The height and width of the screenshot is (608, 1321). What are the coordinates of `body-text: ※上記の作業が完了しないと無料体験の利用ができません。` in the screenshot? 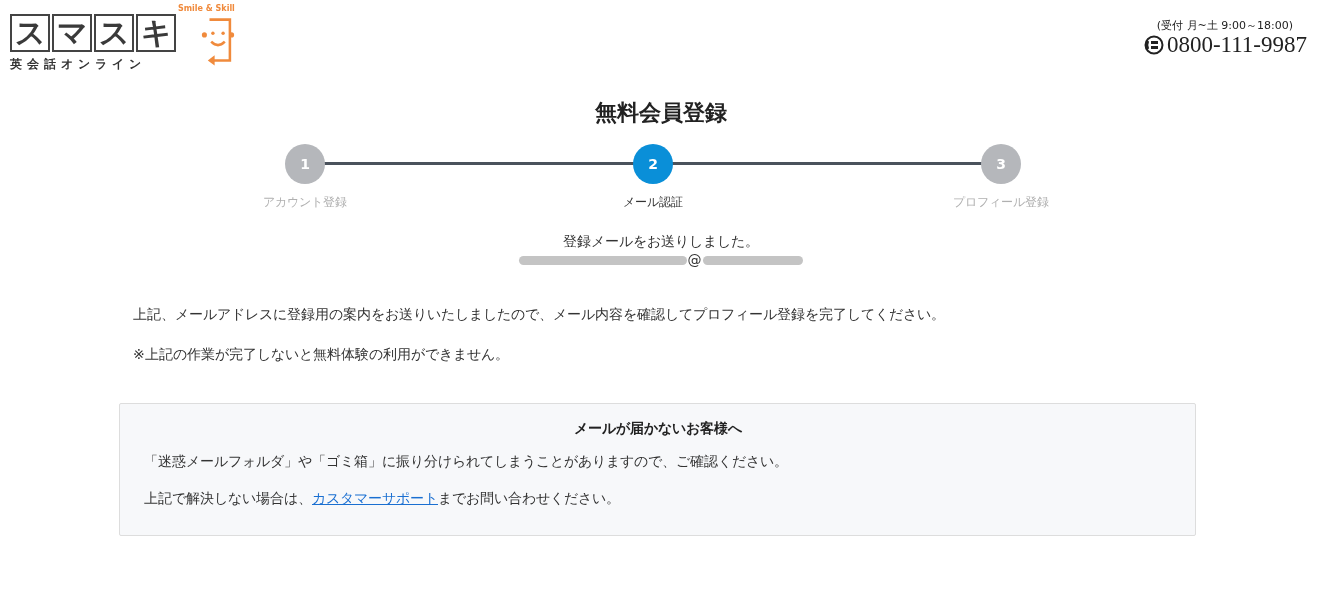 It's located at (321, 354).